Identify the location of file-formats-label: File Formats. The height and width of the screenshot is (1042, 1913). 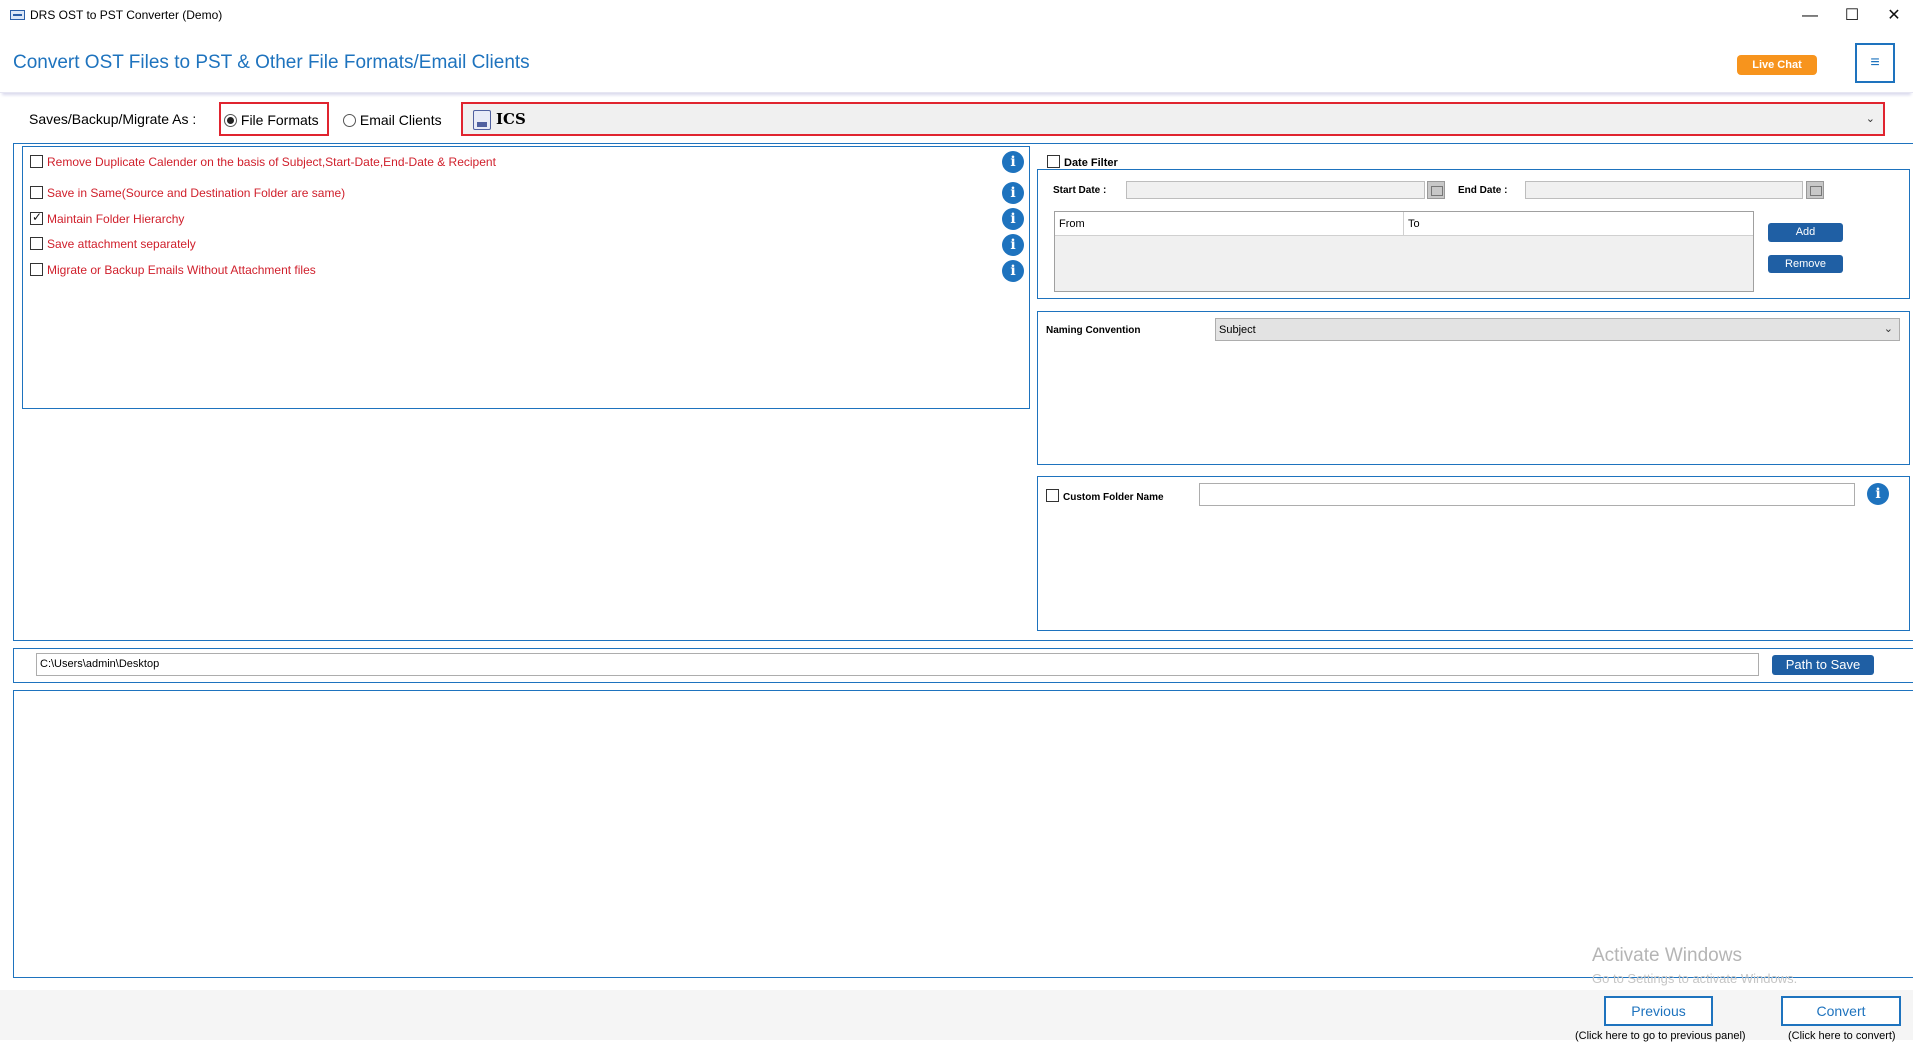
(279, 120).